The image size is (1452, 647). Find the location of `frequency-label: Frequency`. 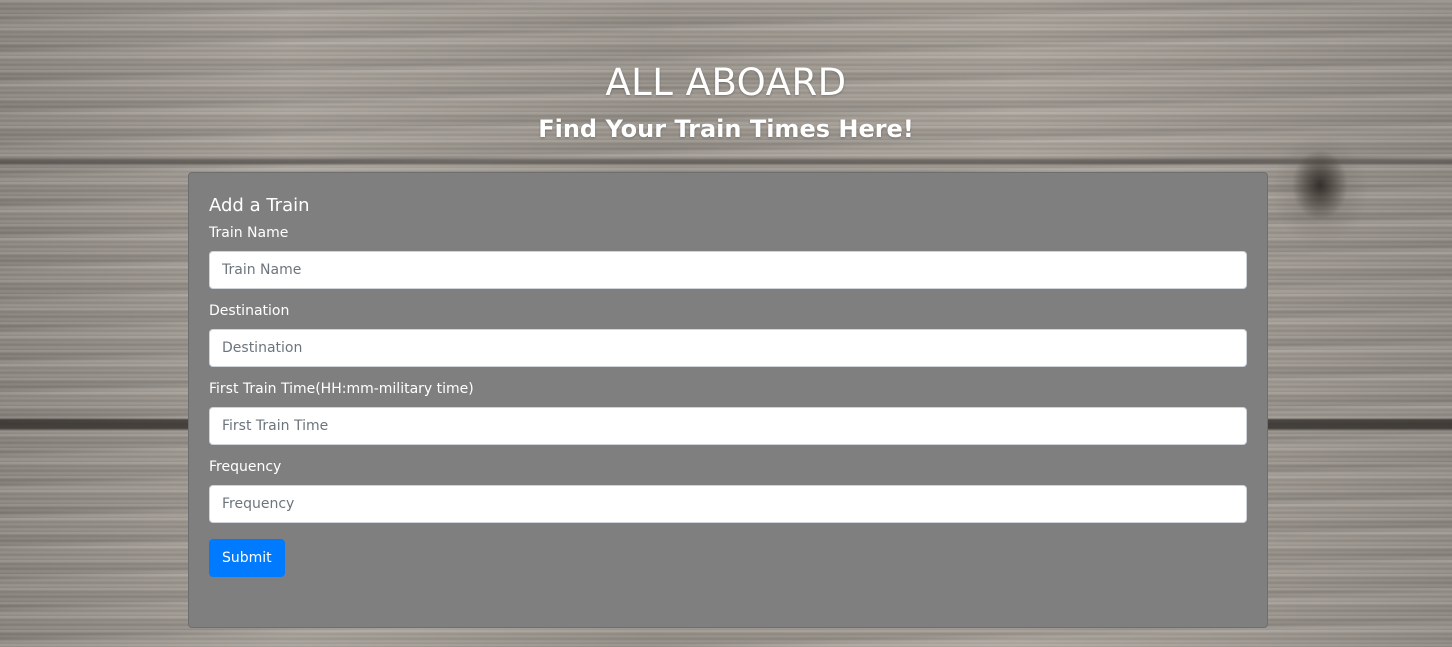

frequency-label: Frequency is located at coordinates (245, 467).